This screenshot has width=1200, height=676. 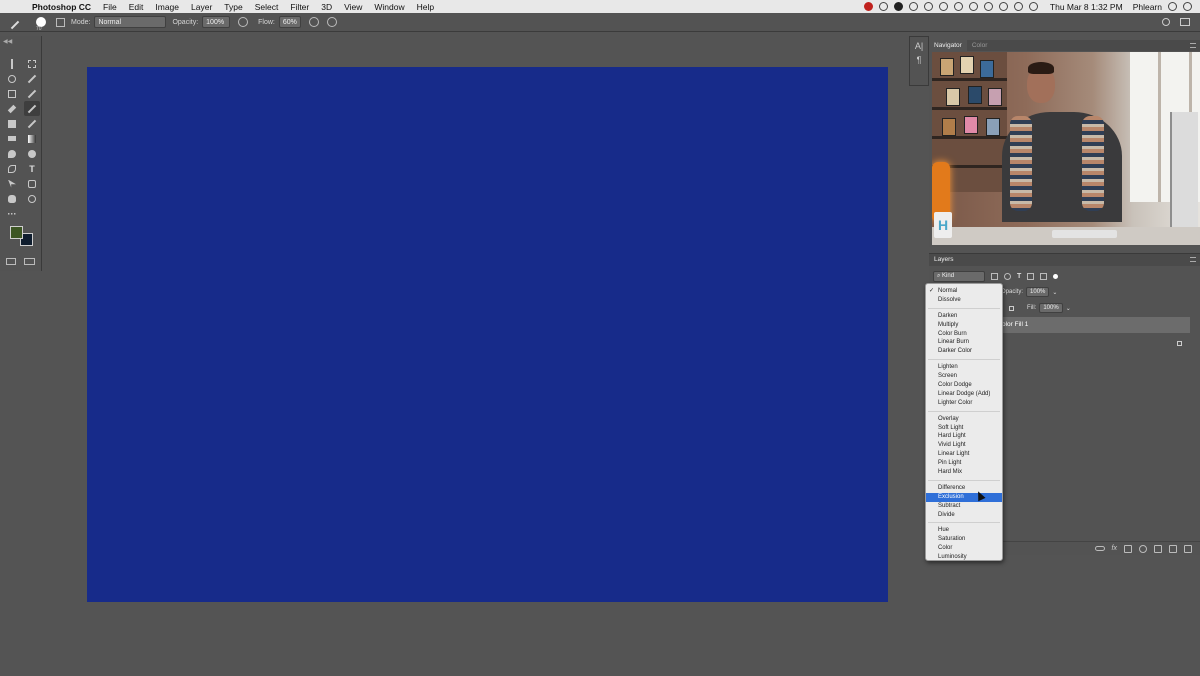 I want to click on airplay-icon, so click(x=1003, y=6).